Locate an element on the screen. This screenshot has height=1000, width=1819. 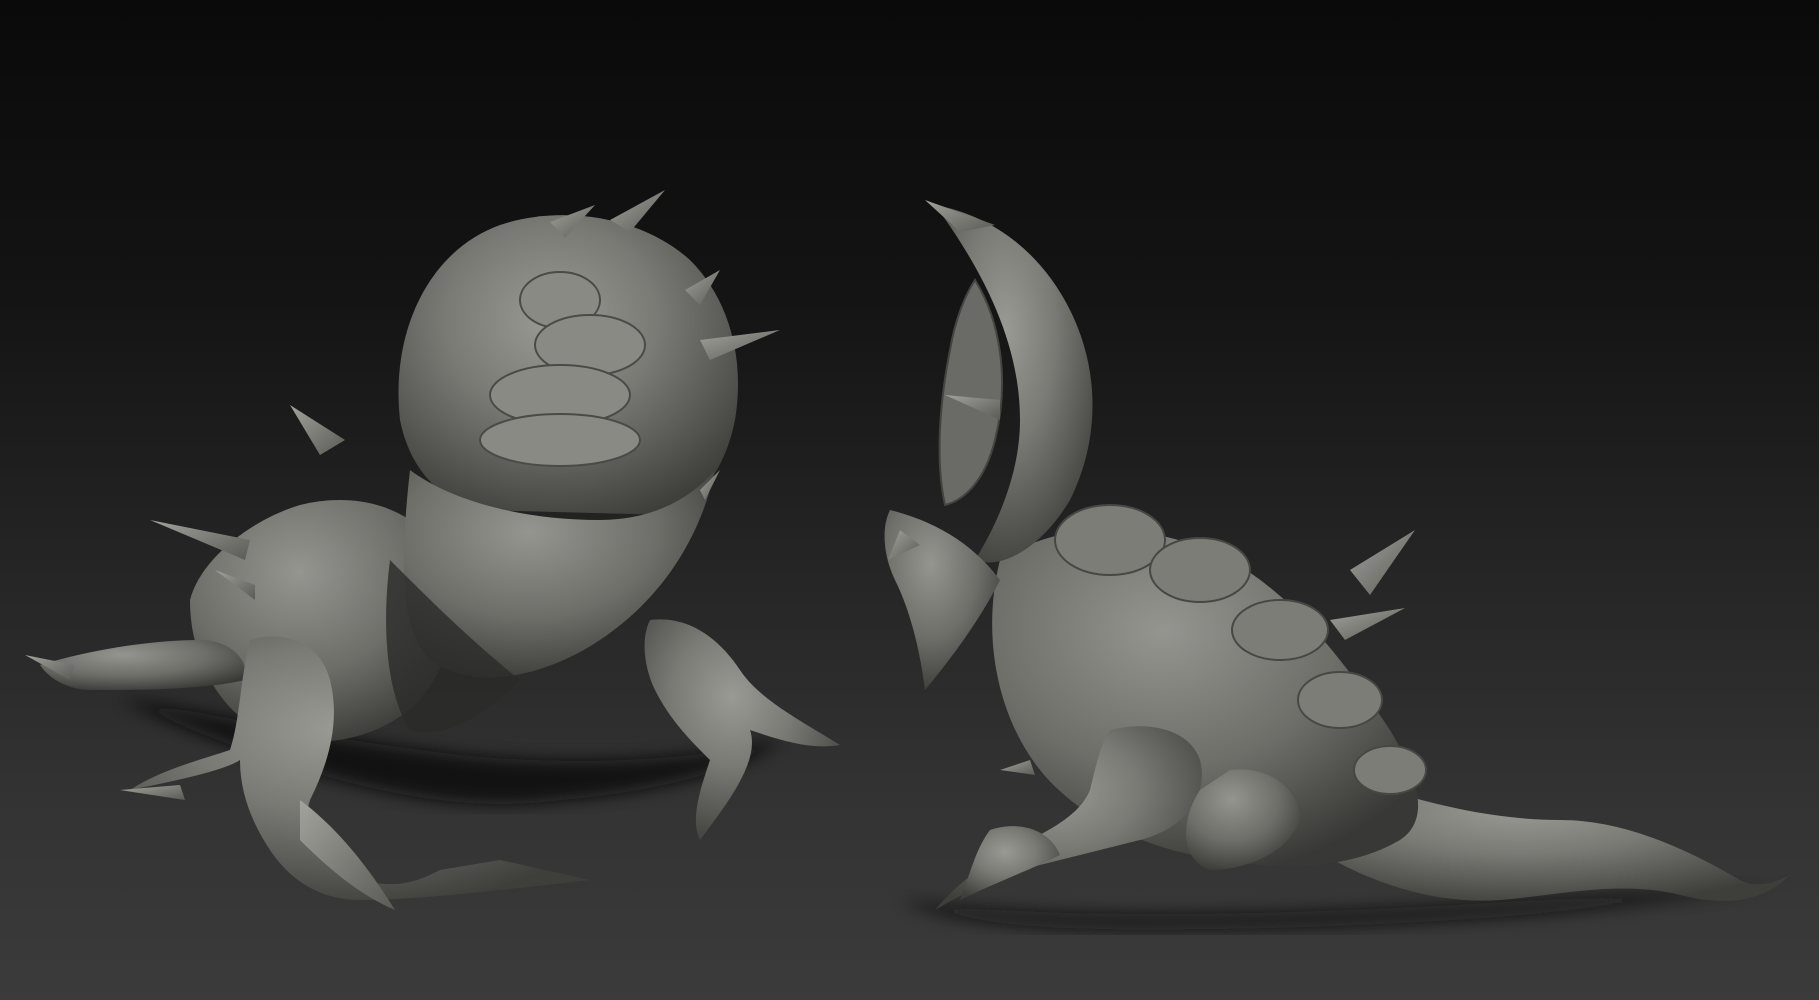
front-view-leg-front-right is located at coordinates (742, 729).